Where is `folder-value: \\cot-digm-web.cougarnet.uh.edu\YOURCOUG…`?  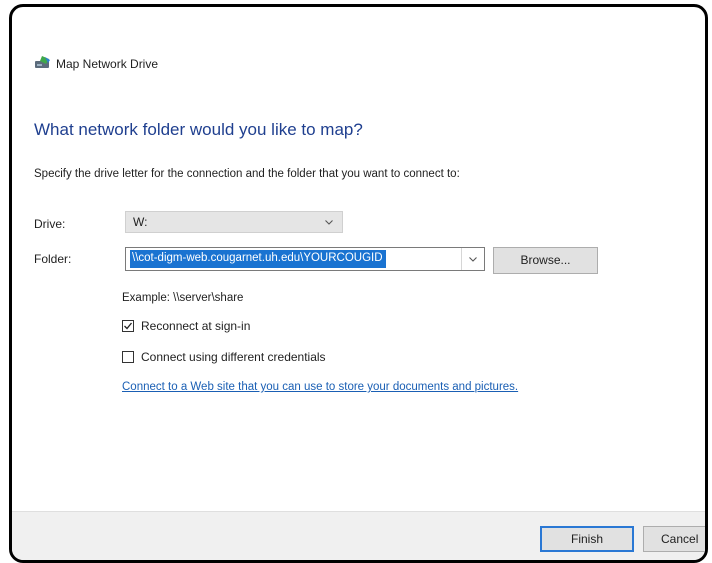 folder-value: \\cot-digm-web.cougarnet.uh.edu\YOURCOUG… is located at coordinates (258, 259).